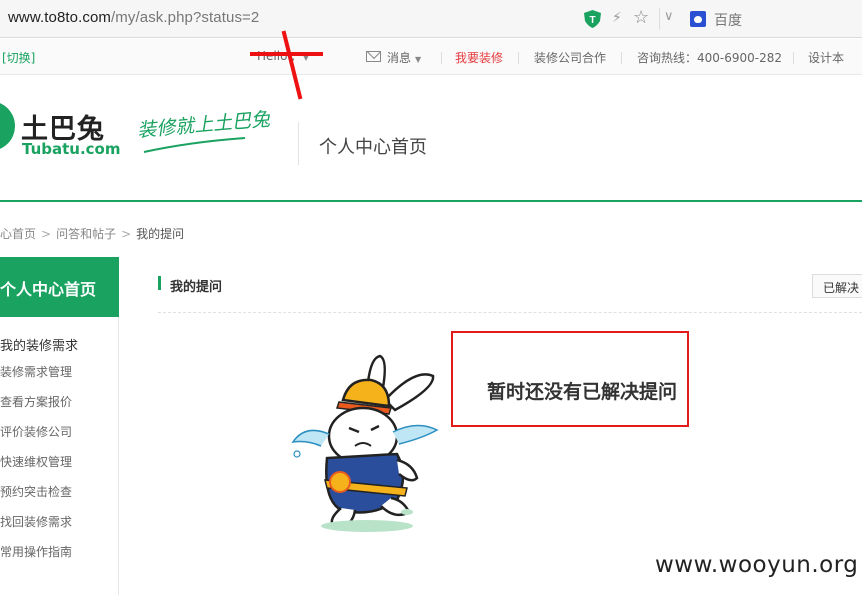  I want to click on sidebar-item: 常用操作指南, so click(36, 551).